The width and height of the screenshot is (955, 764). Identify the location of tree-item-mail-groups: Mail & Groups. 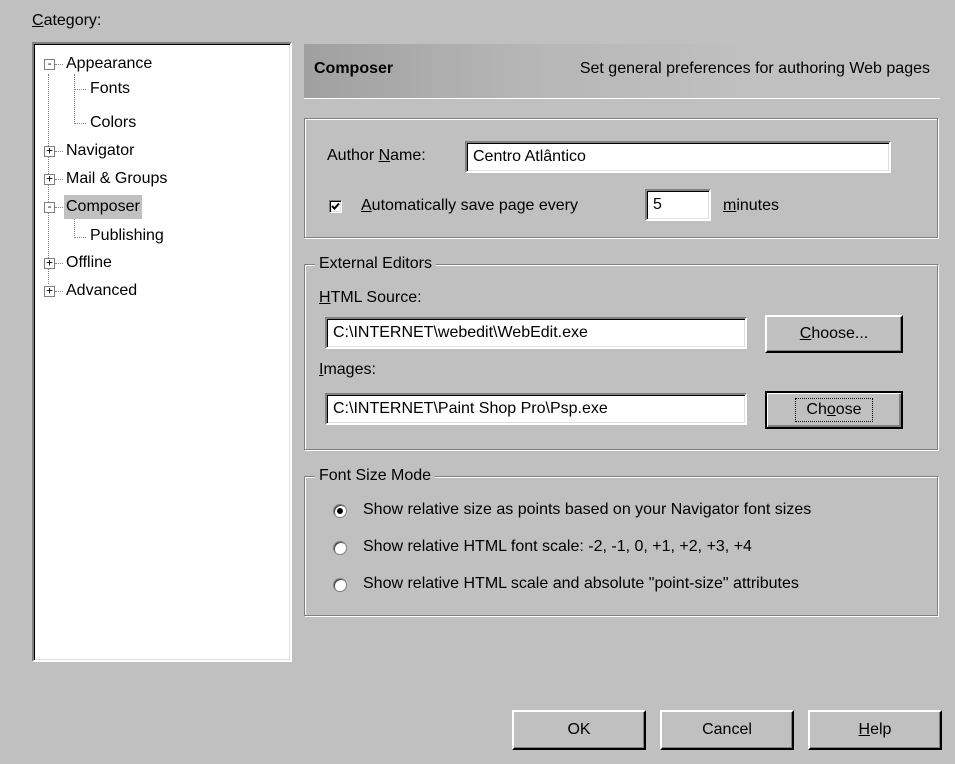
(116, 179).